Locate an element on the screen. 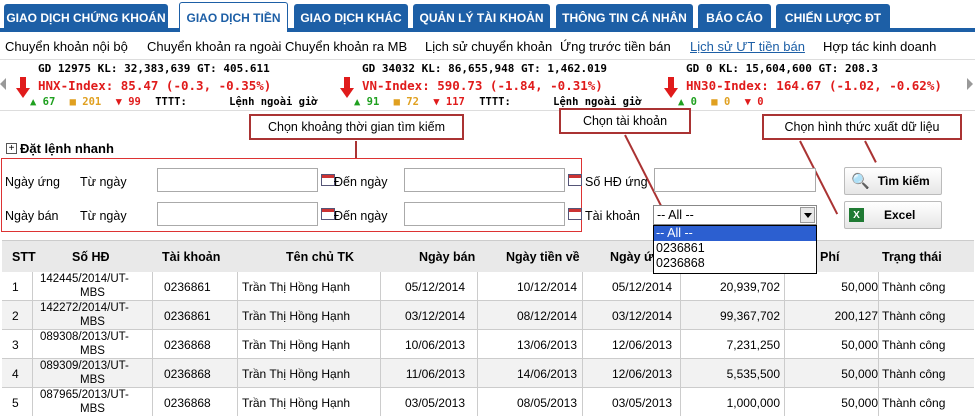  scroll-right-icon is located at coordinates (970, 84).